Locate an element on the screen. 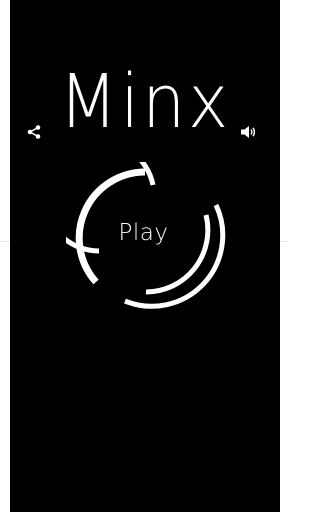 The image size is (320, 512). share-icon is located at coordinates (34, 132).